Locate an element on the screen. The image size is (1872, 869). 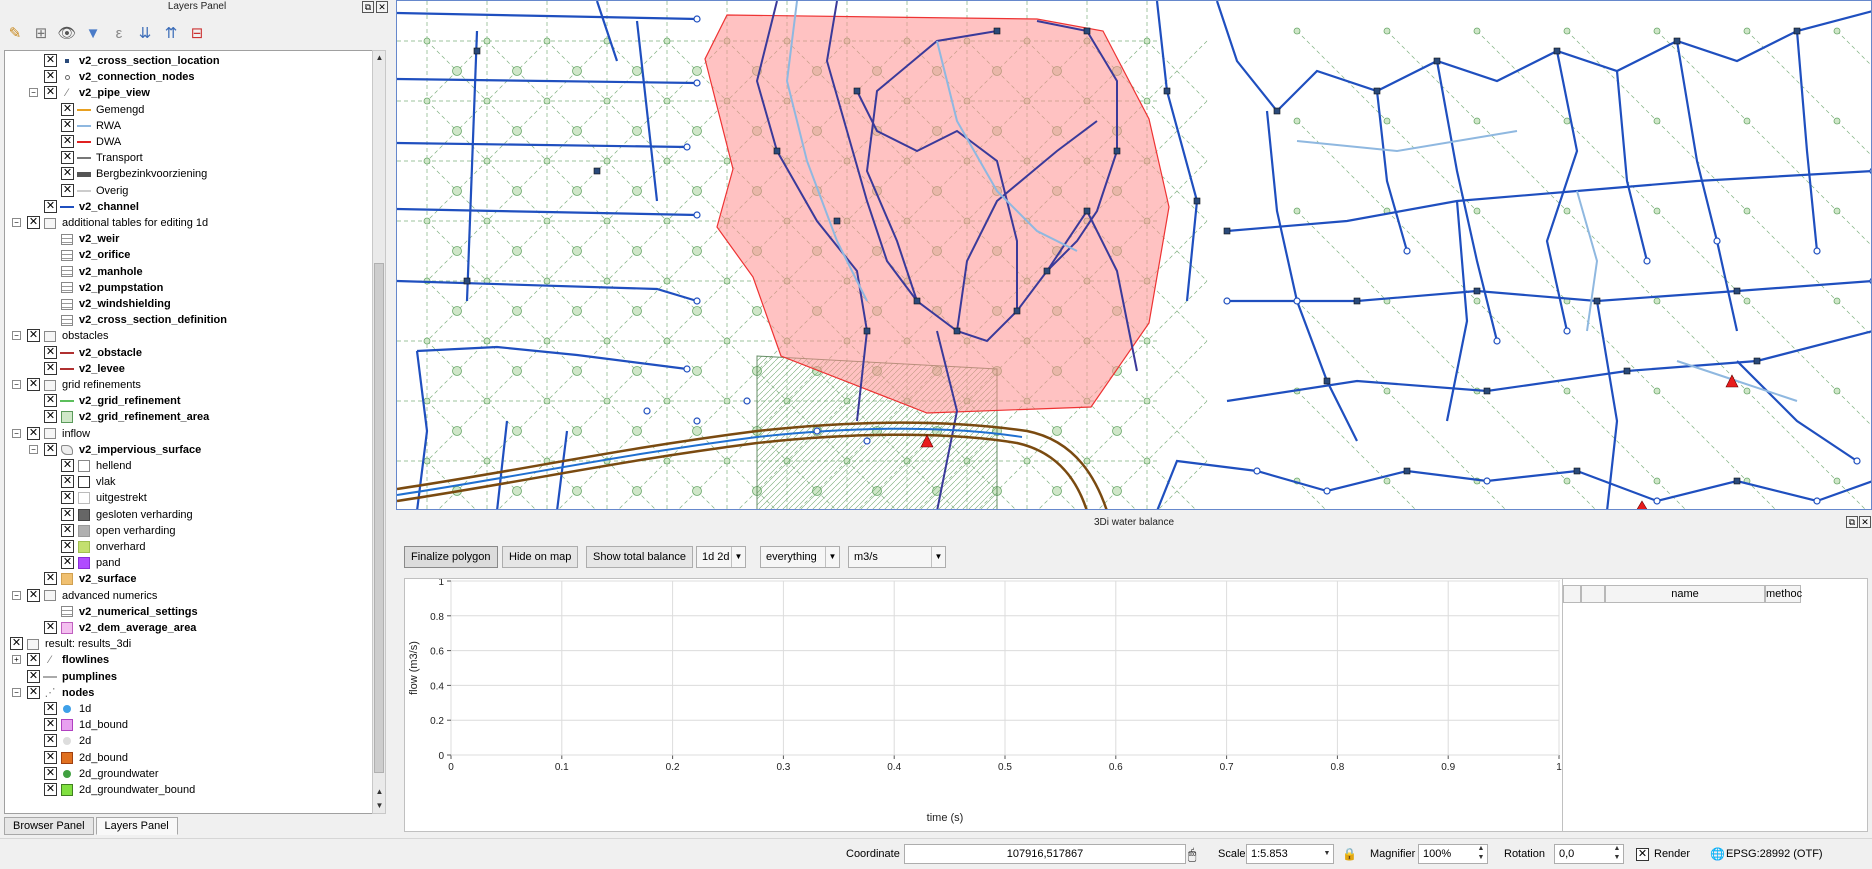
expression-filter-icon: ε is located at coordinates (119, 33).